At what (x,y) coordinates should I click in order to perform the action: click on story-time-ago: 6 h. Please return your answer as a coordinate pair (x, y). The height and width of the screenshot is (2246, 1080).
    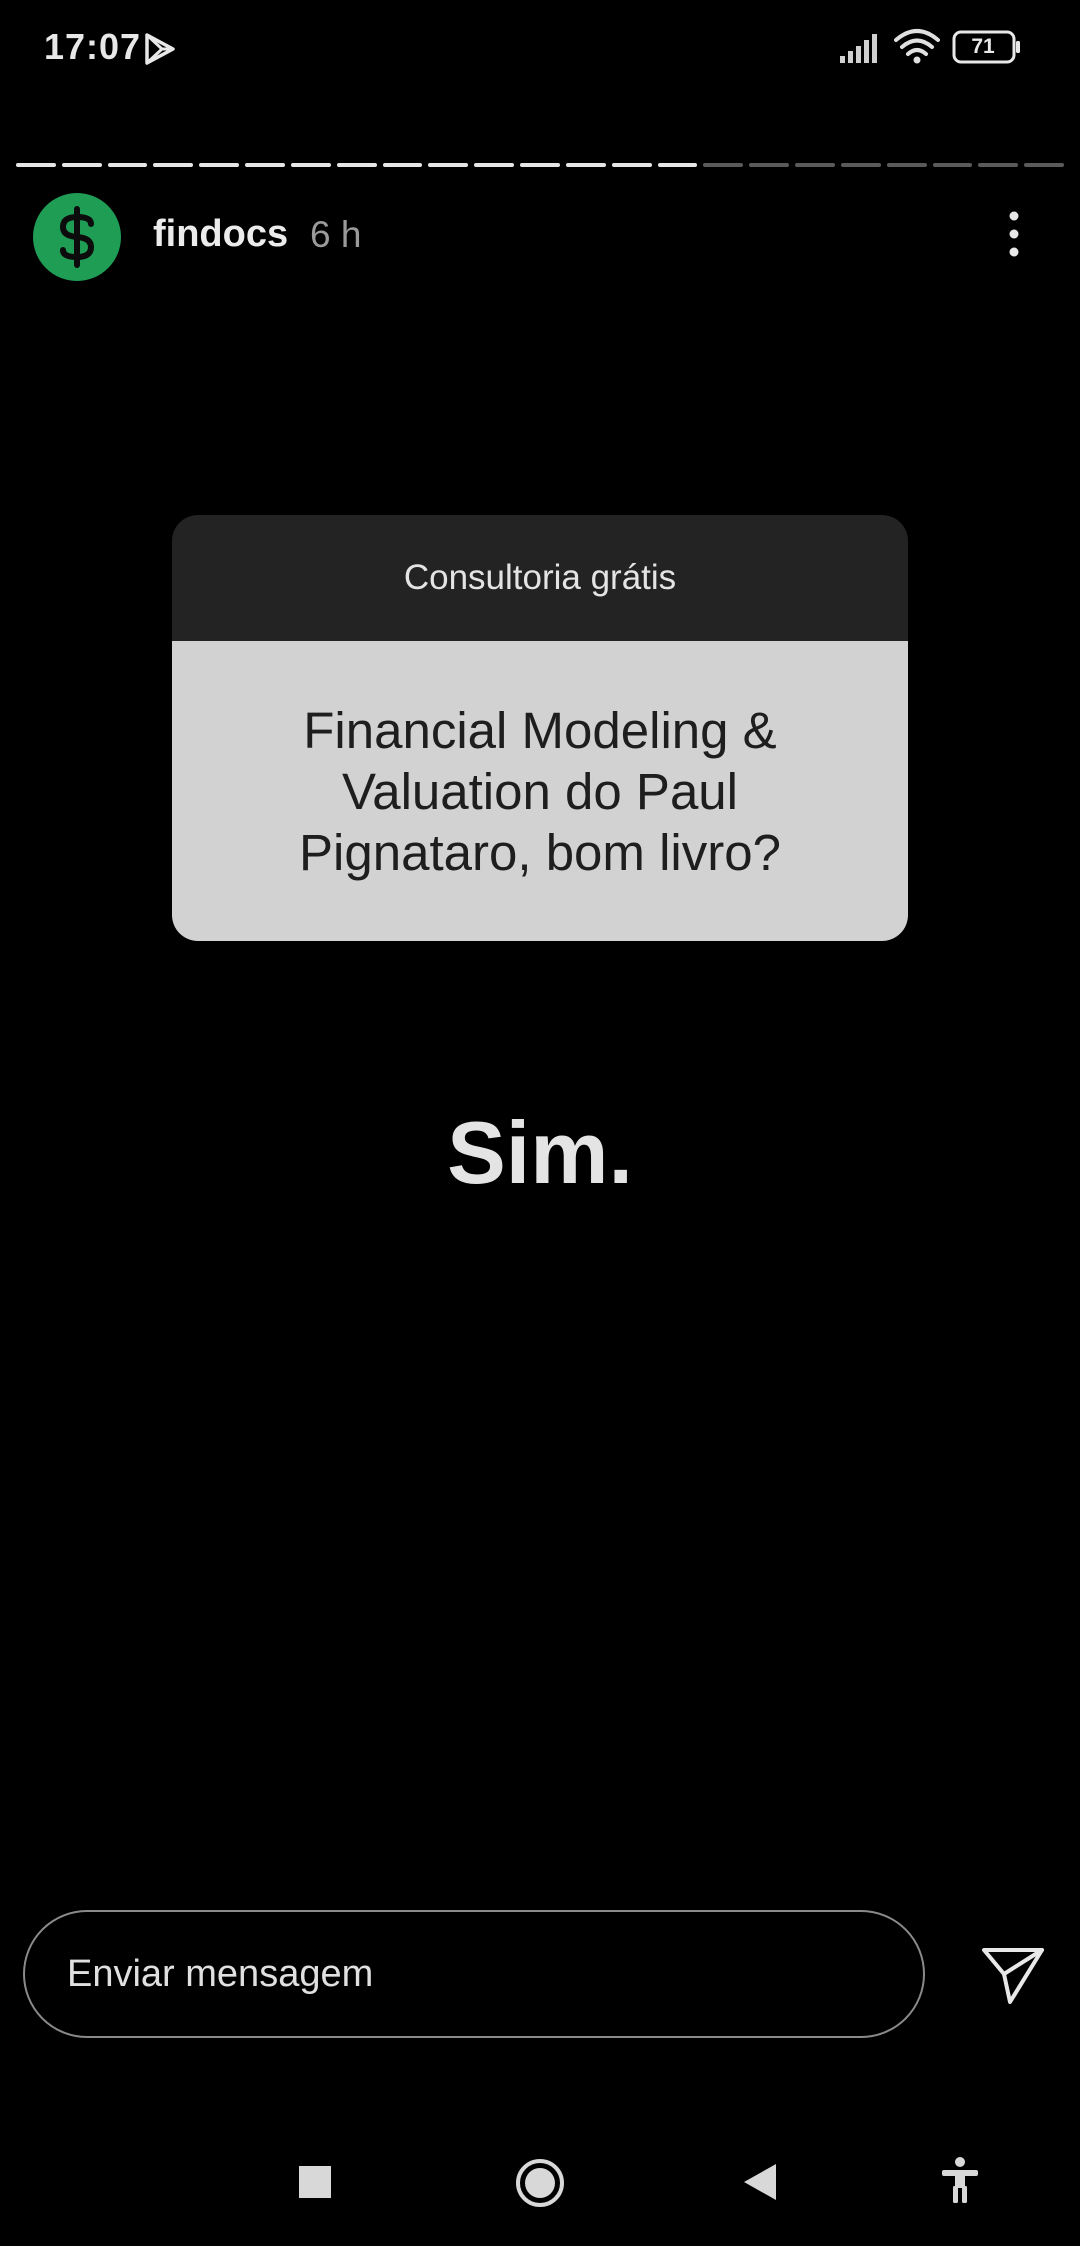
    Looking at the image, I should click on (336, 234).